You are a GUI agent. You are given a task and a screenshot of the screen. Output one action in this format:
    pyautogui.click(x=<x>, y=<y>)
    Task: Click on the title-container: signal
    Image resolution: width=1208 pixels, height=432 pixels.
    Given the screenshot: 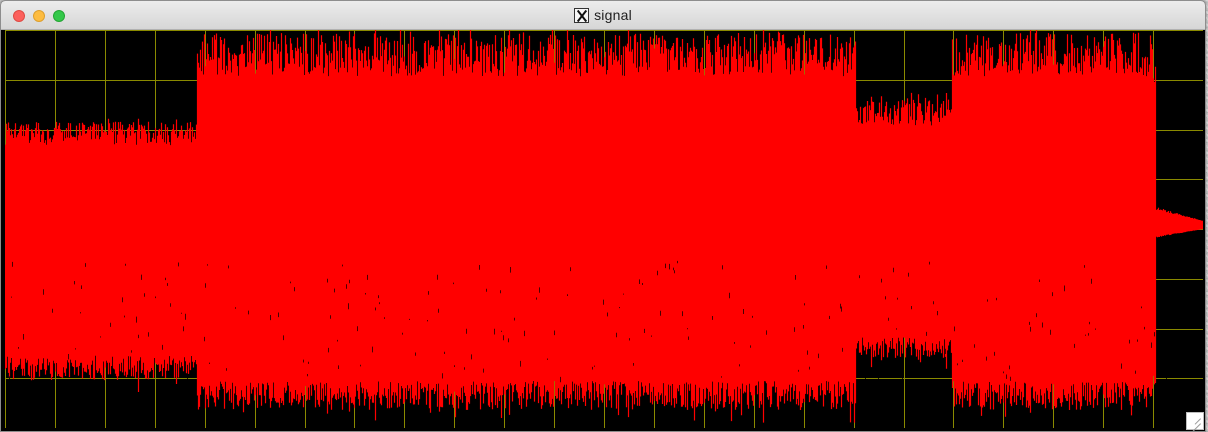 What is the action you would take?
    pyautogui.click(x=603, y=15)
    